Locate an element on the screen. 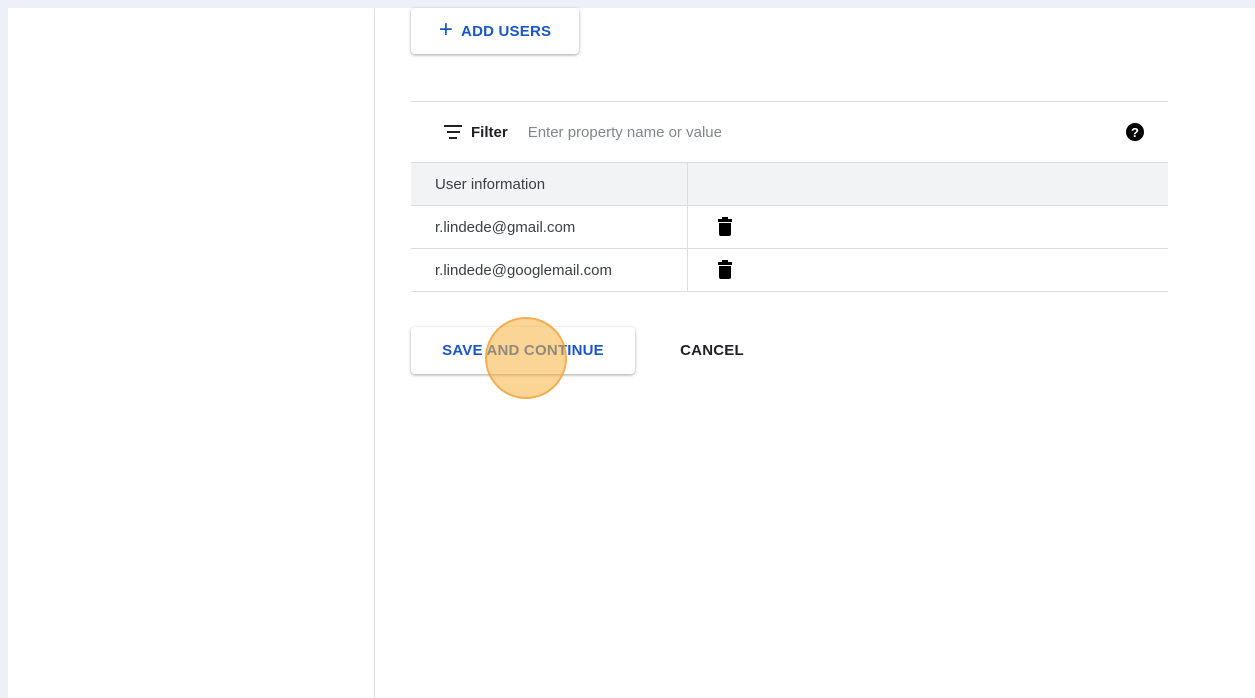 The width and height of the screenshot is (1255, 698). filter-bar: Filter ? is located at coordinates (789, 132).